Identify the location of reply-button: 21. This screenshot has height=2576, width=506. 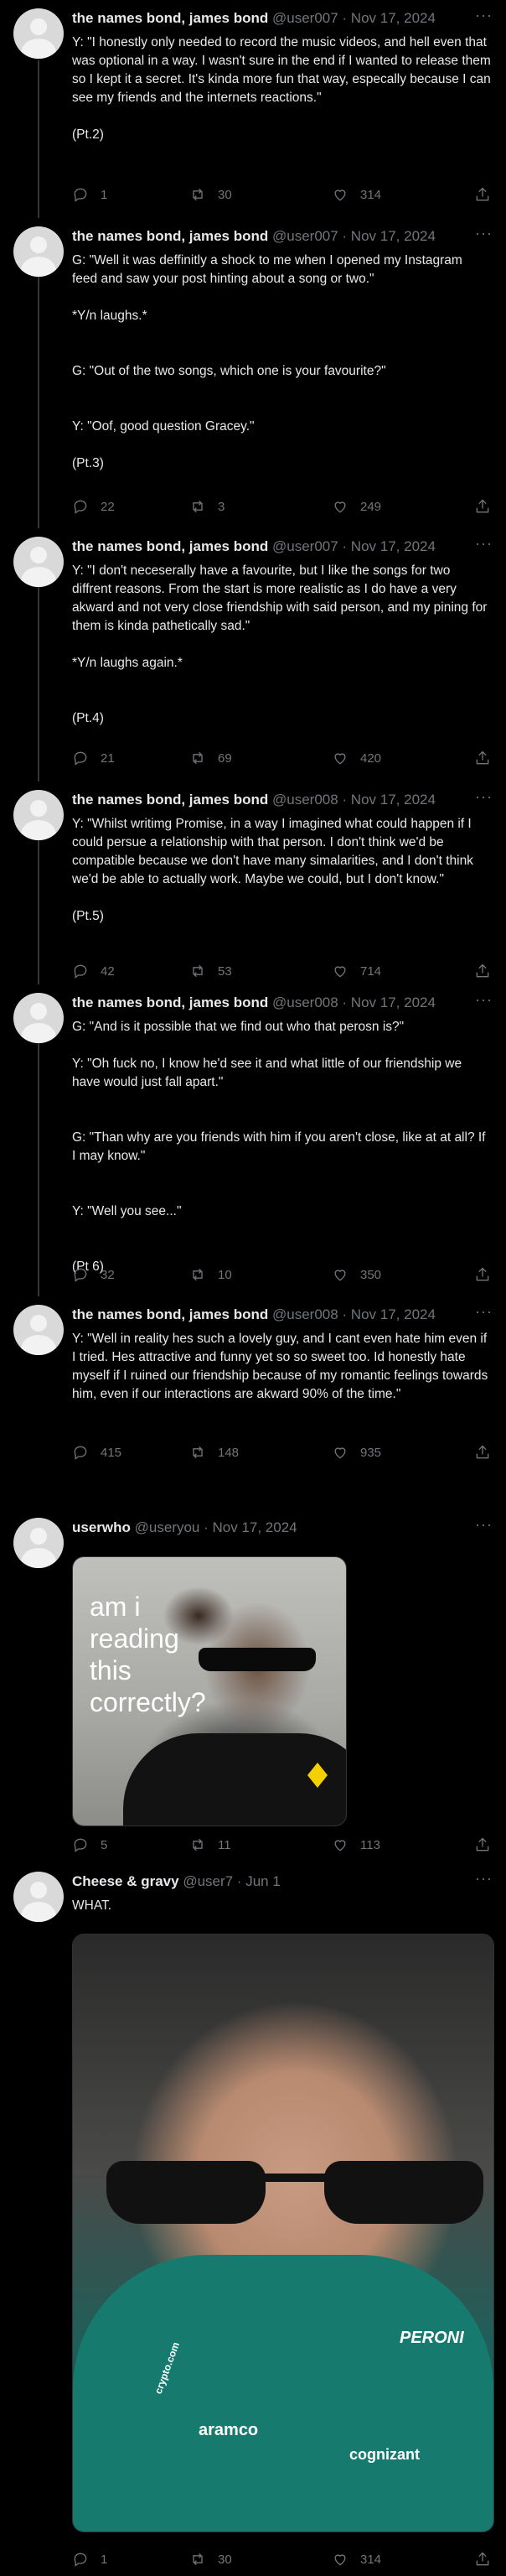
(93, 758).